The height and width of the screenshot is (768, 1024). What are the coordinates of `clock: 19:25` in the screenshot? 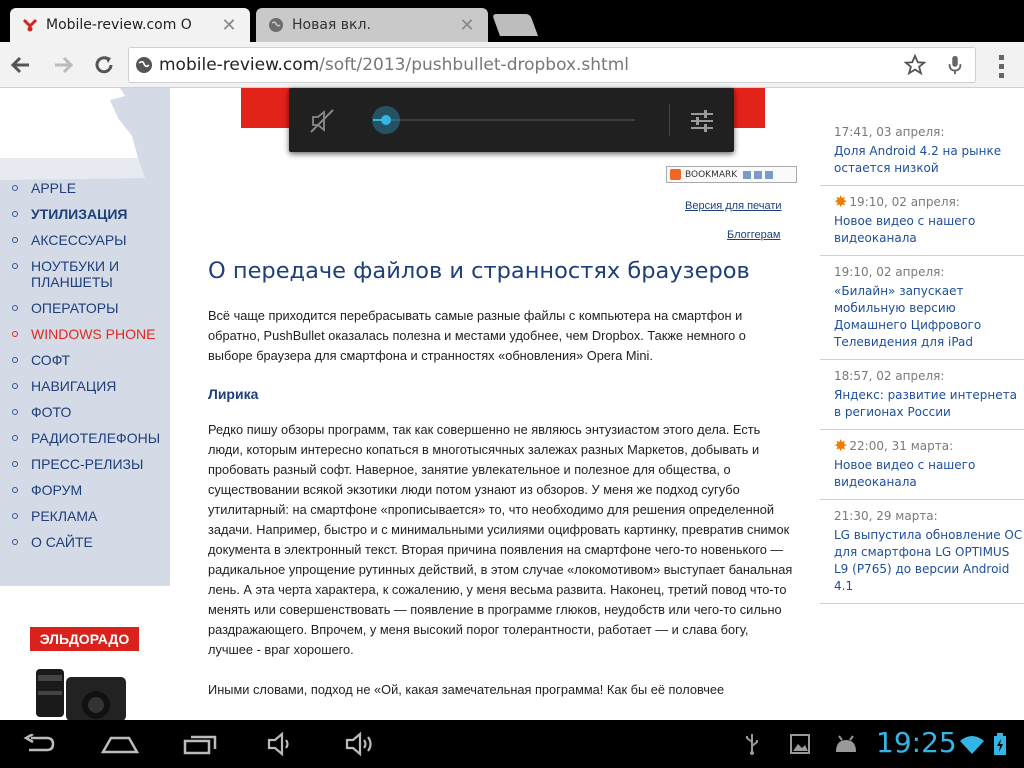 It's located at (916, 742).